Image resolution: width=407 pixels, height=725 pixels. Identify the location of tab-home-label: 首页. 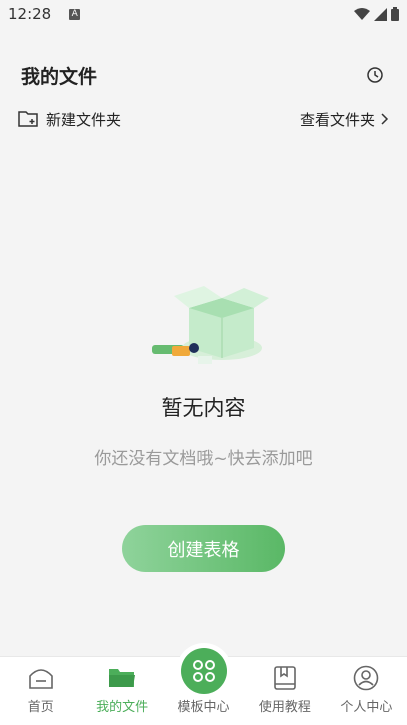
(40, 707).